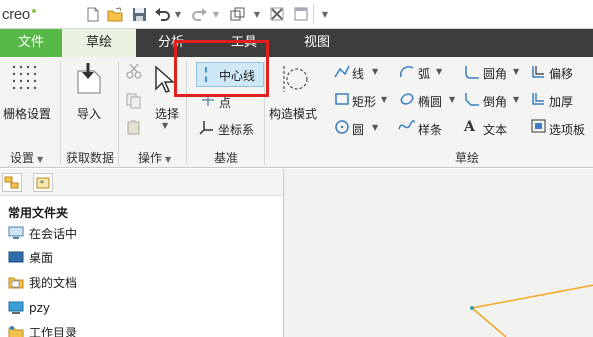 Image resolution: width=593 pixels, height=337 pixels. Describe the element at coordinates (472, 100) in the screenshot. I see `chamfer-icon` at that location.